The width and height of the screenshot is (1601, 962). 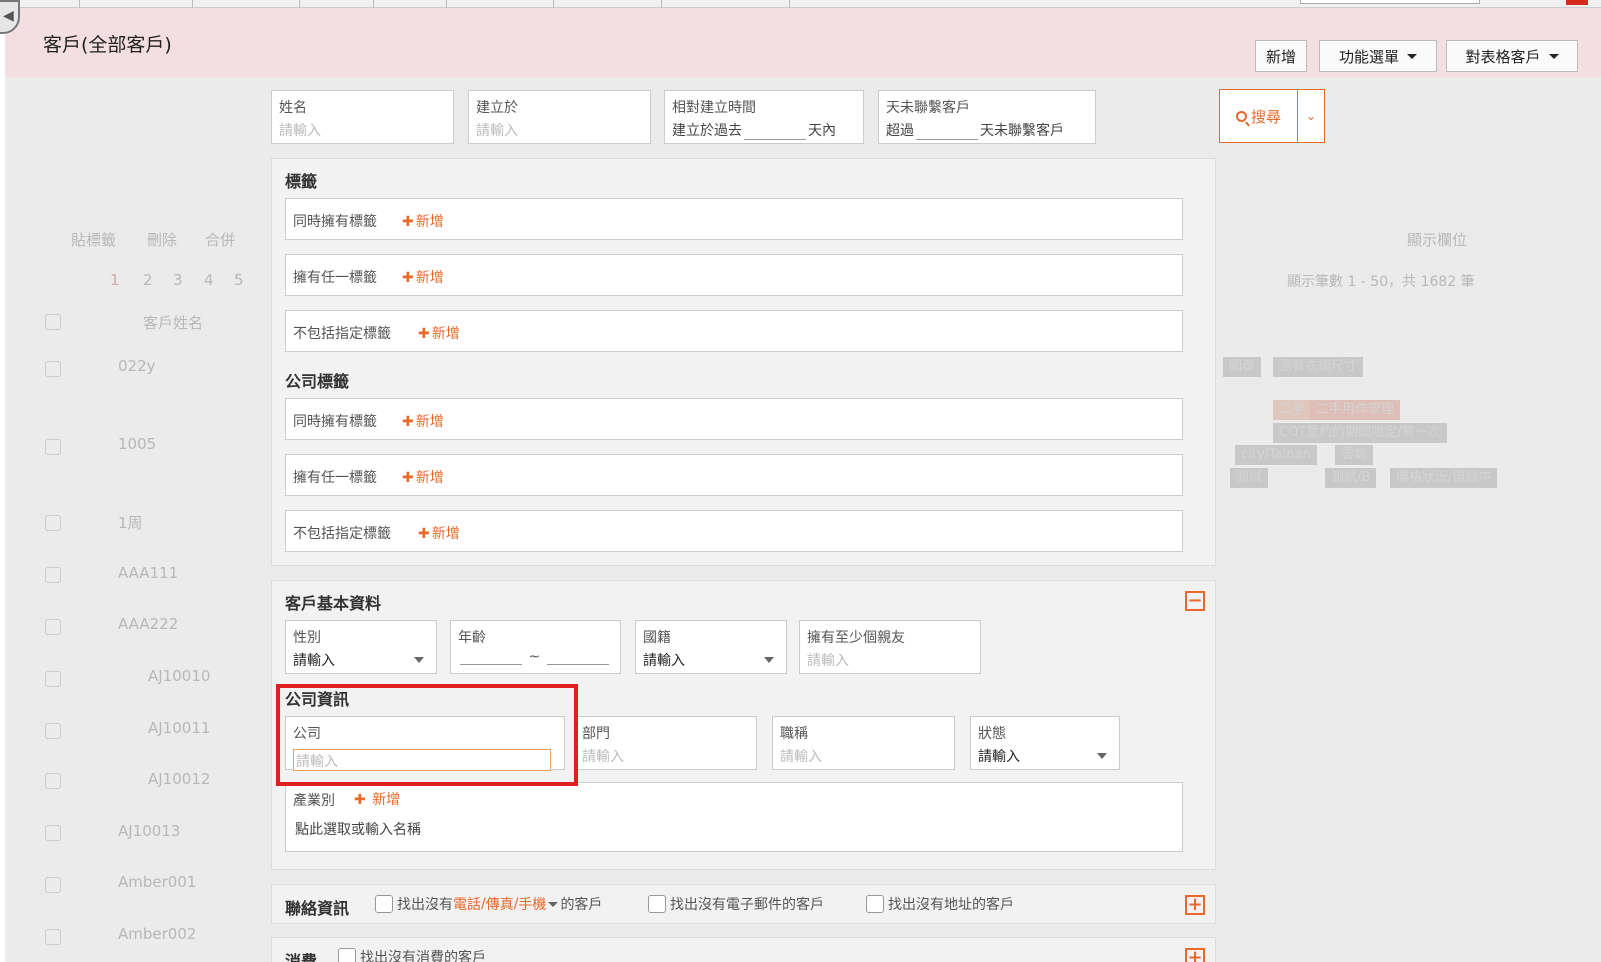 I want to click on gender-select: 性別 請輸入, so click(x=361, y=647).